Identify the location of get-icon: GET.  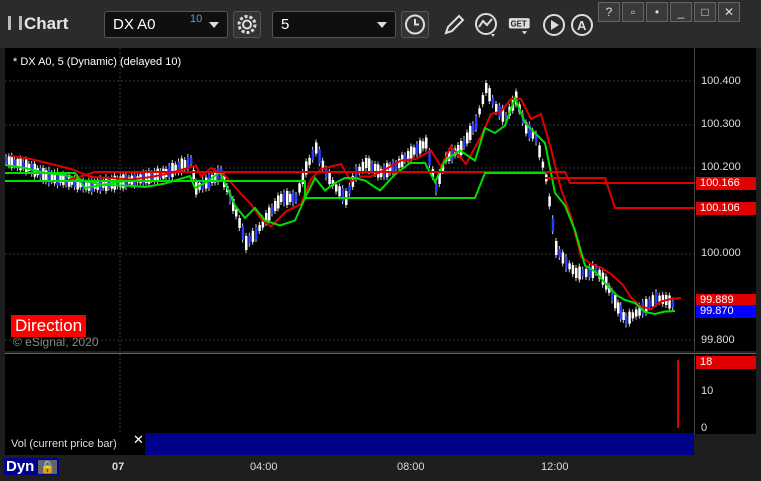
(521, 25).